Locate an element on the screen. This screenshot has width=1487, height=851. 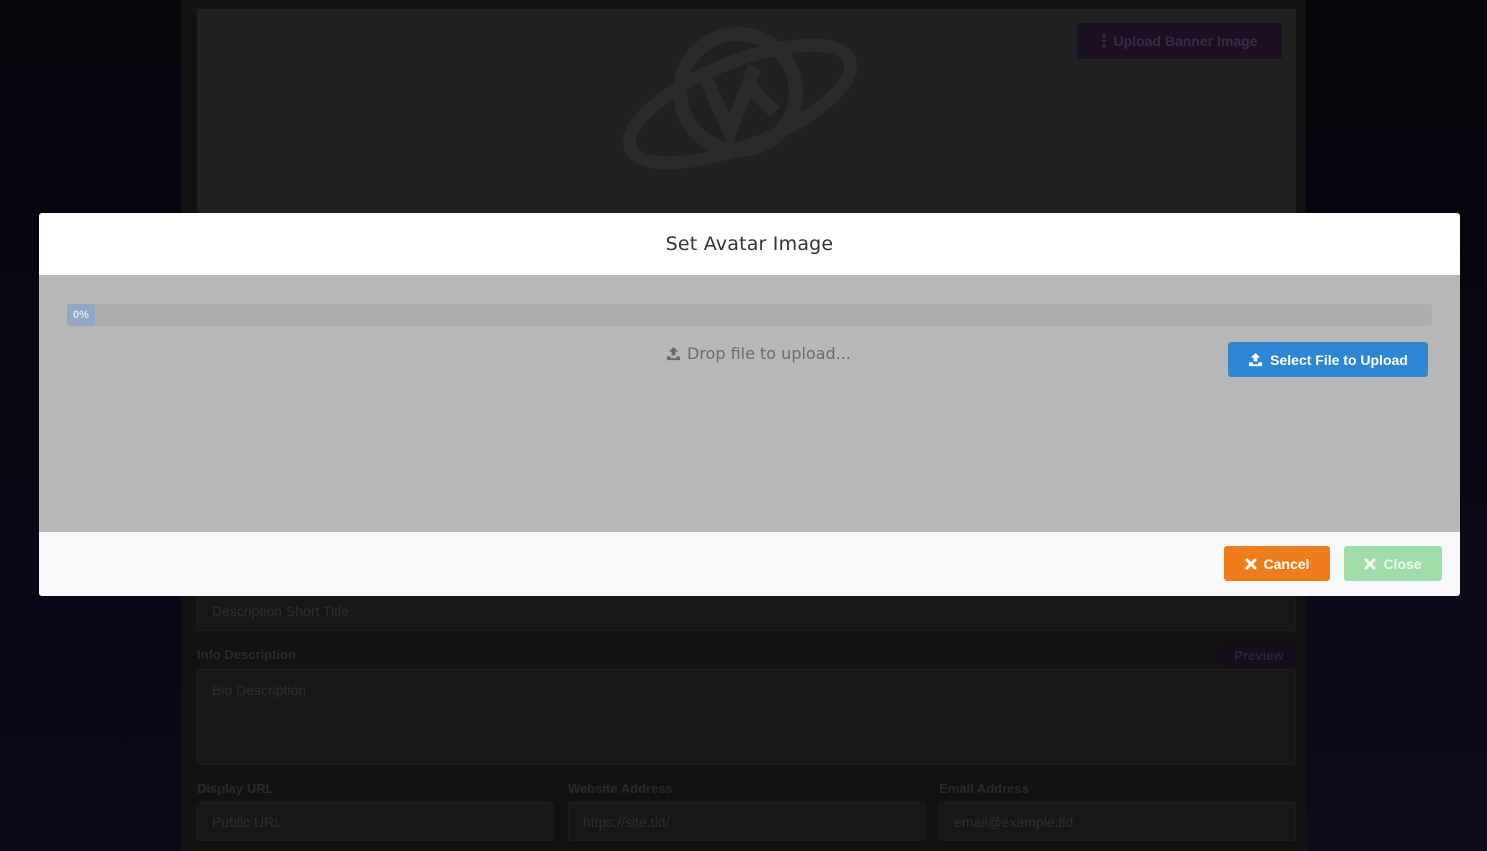
modal-footer: Cancel Close is located at coordinates (749, 564).